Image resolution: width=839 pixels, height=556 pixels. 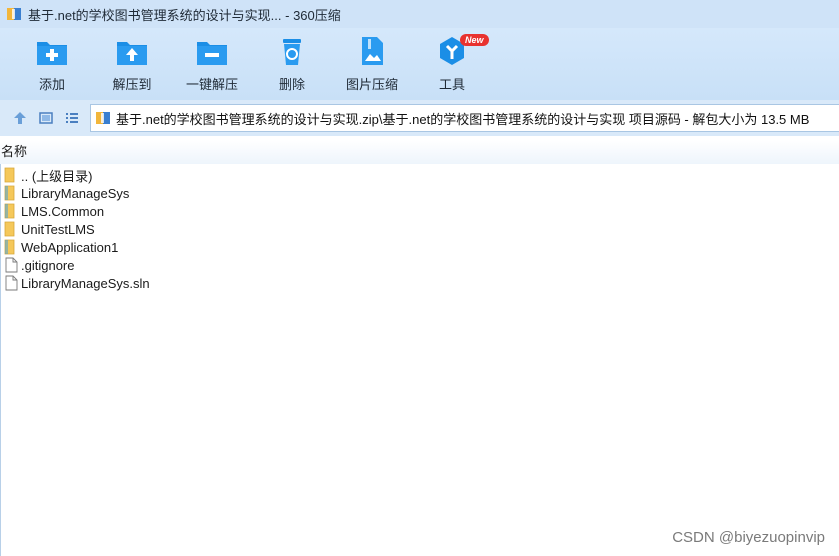 What do you see at coordinates (72, 118) in the screenshot?
I see `list-view-icon` at bounding box center [72, 118].